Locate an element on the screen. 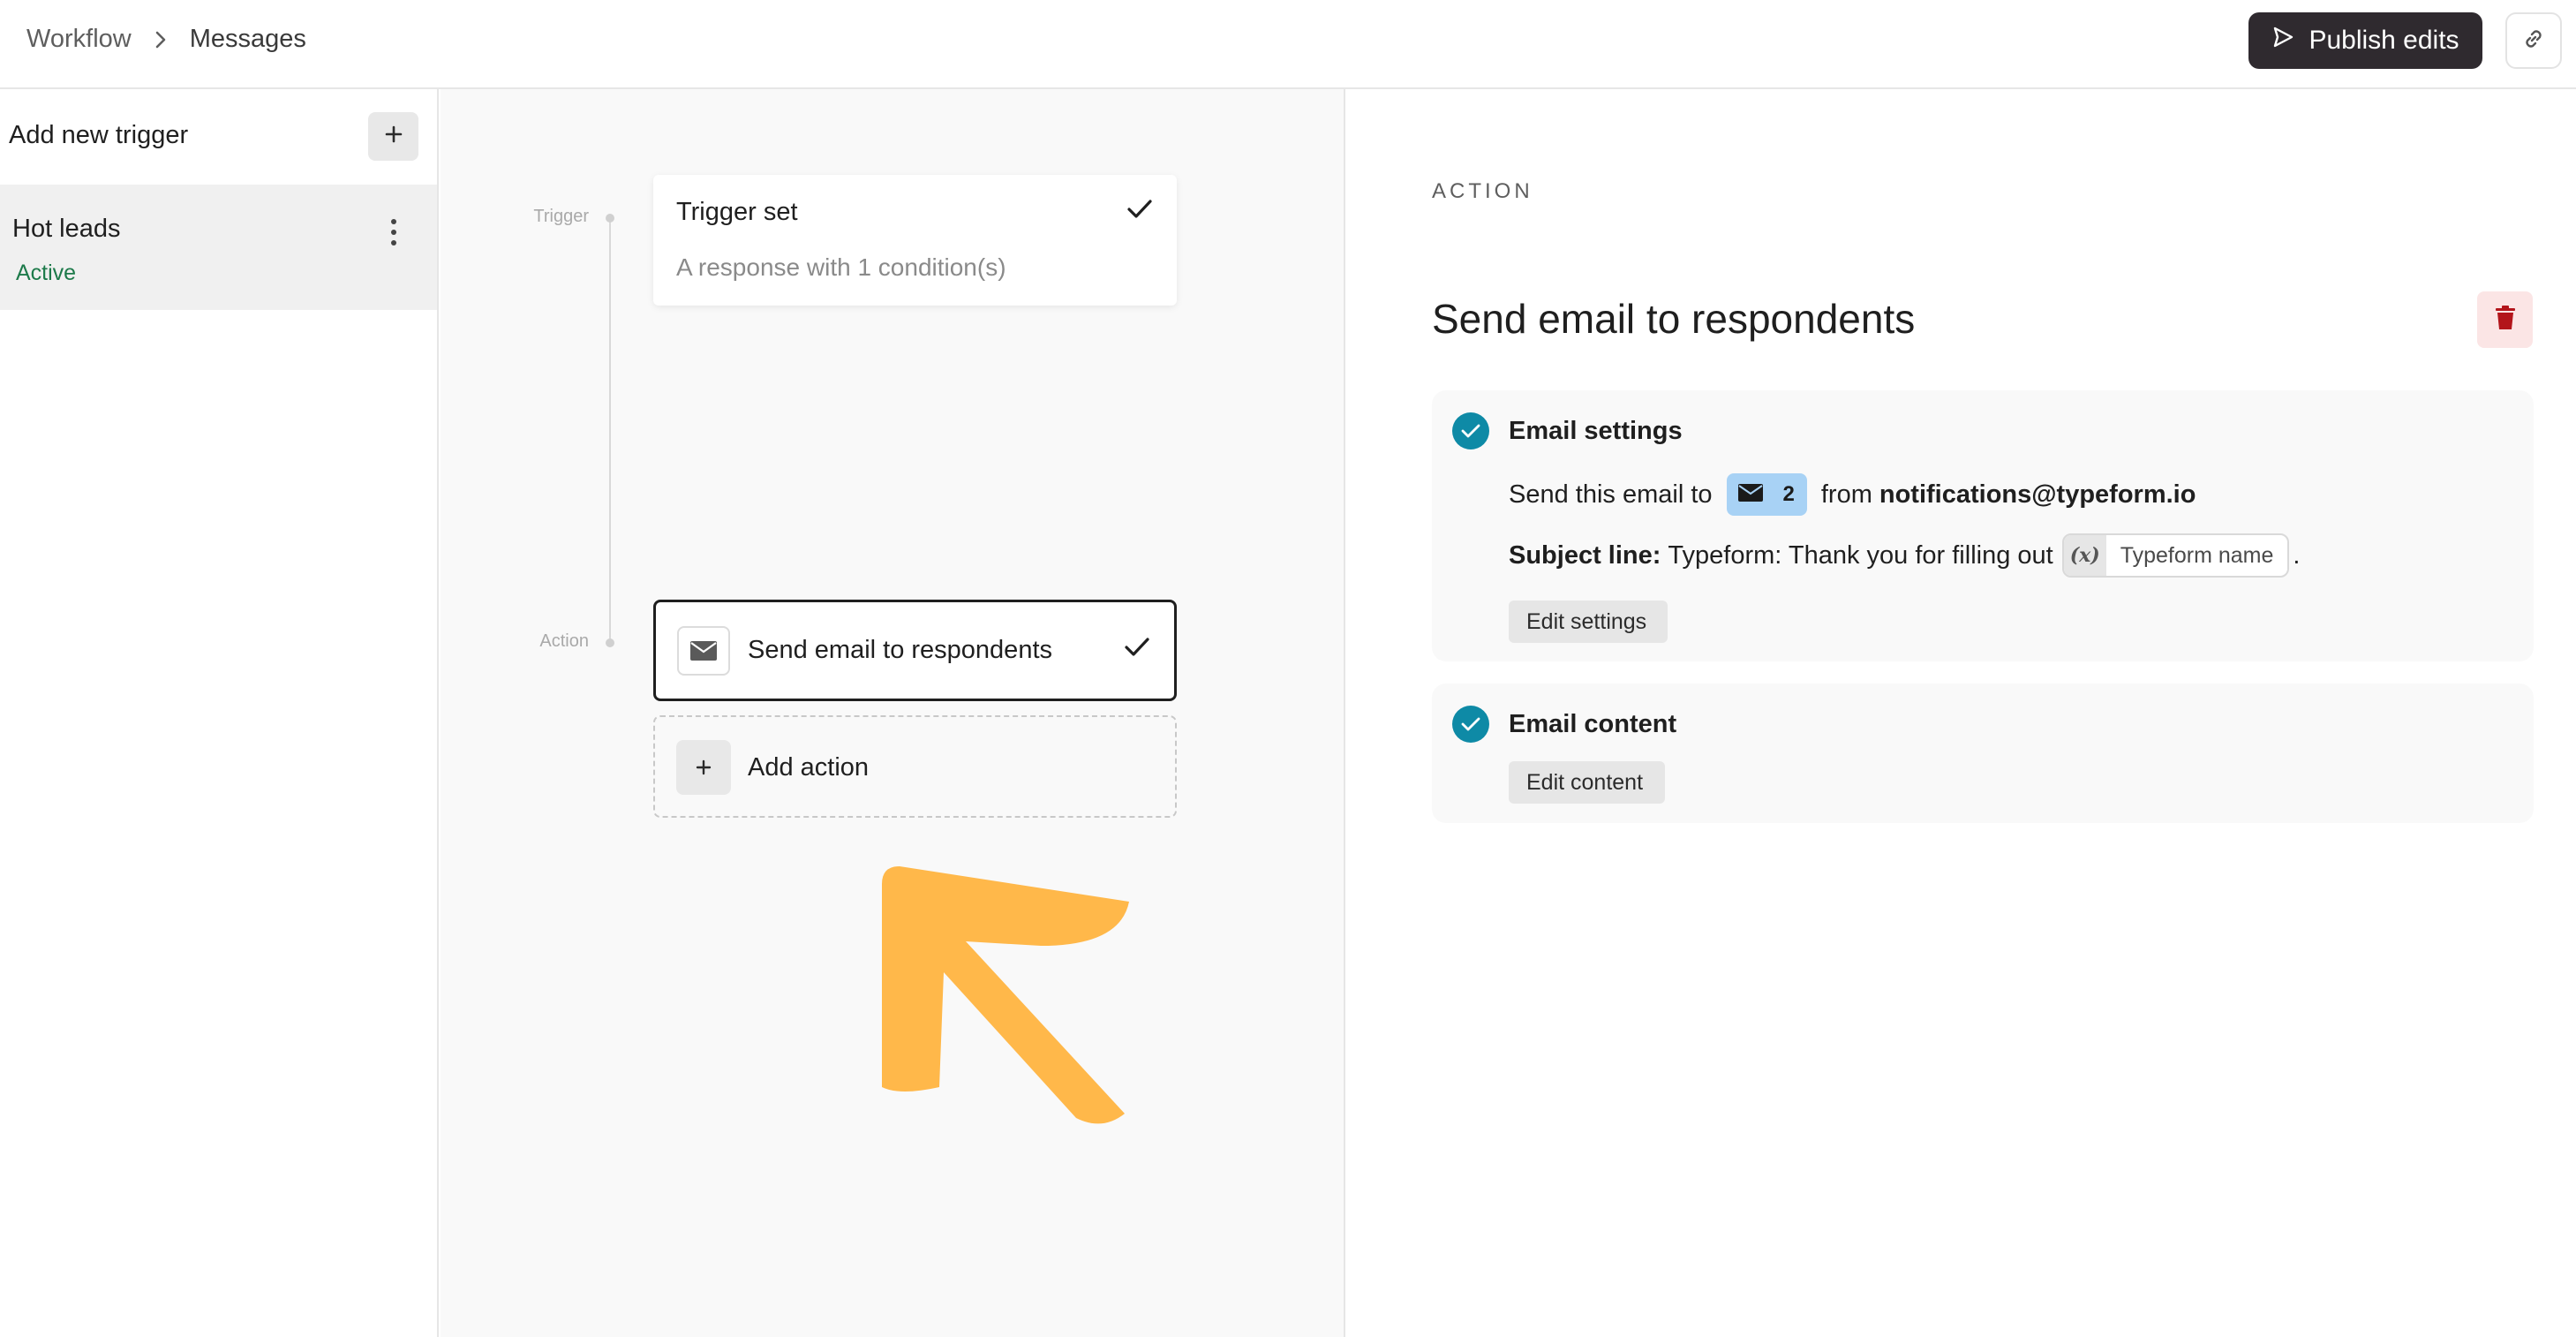  subject-label: Subject line: is located at coordinates (1585, 555).